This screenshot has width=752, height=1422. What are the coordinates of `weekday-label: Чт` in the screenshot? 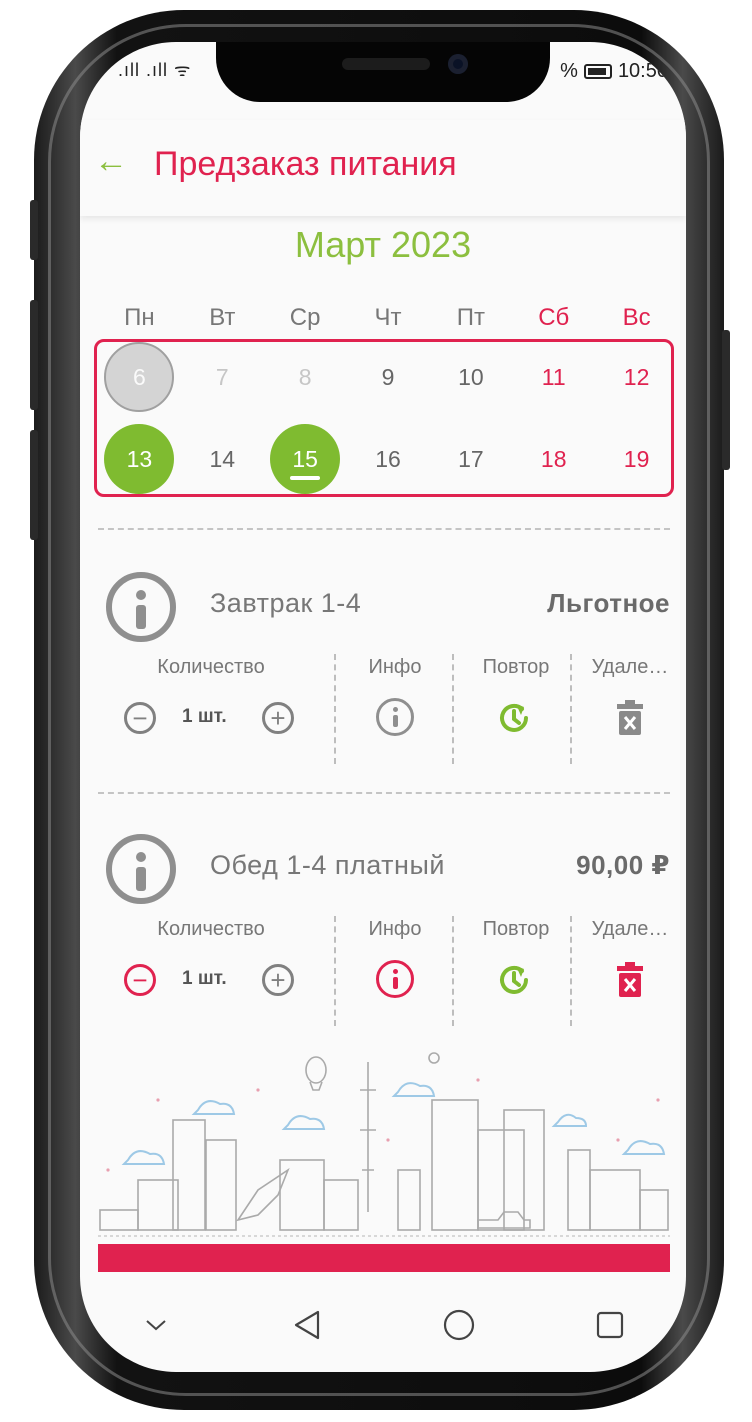 It's located at (388, 317).